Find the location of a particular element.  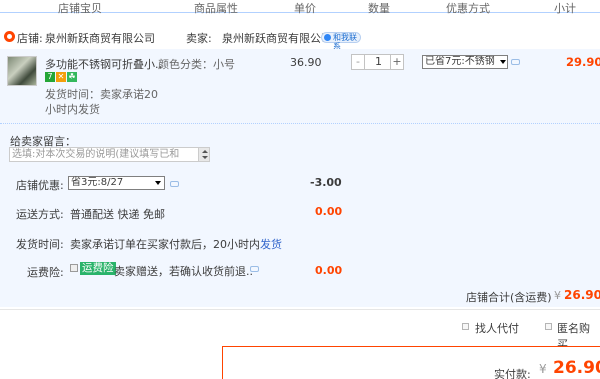

service-badges: 7 ✕ ☘ is located at coordinates (61, 77).